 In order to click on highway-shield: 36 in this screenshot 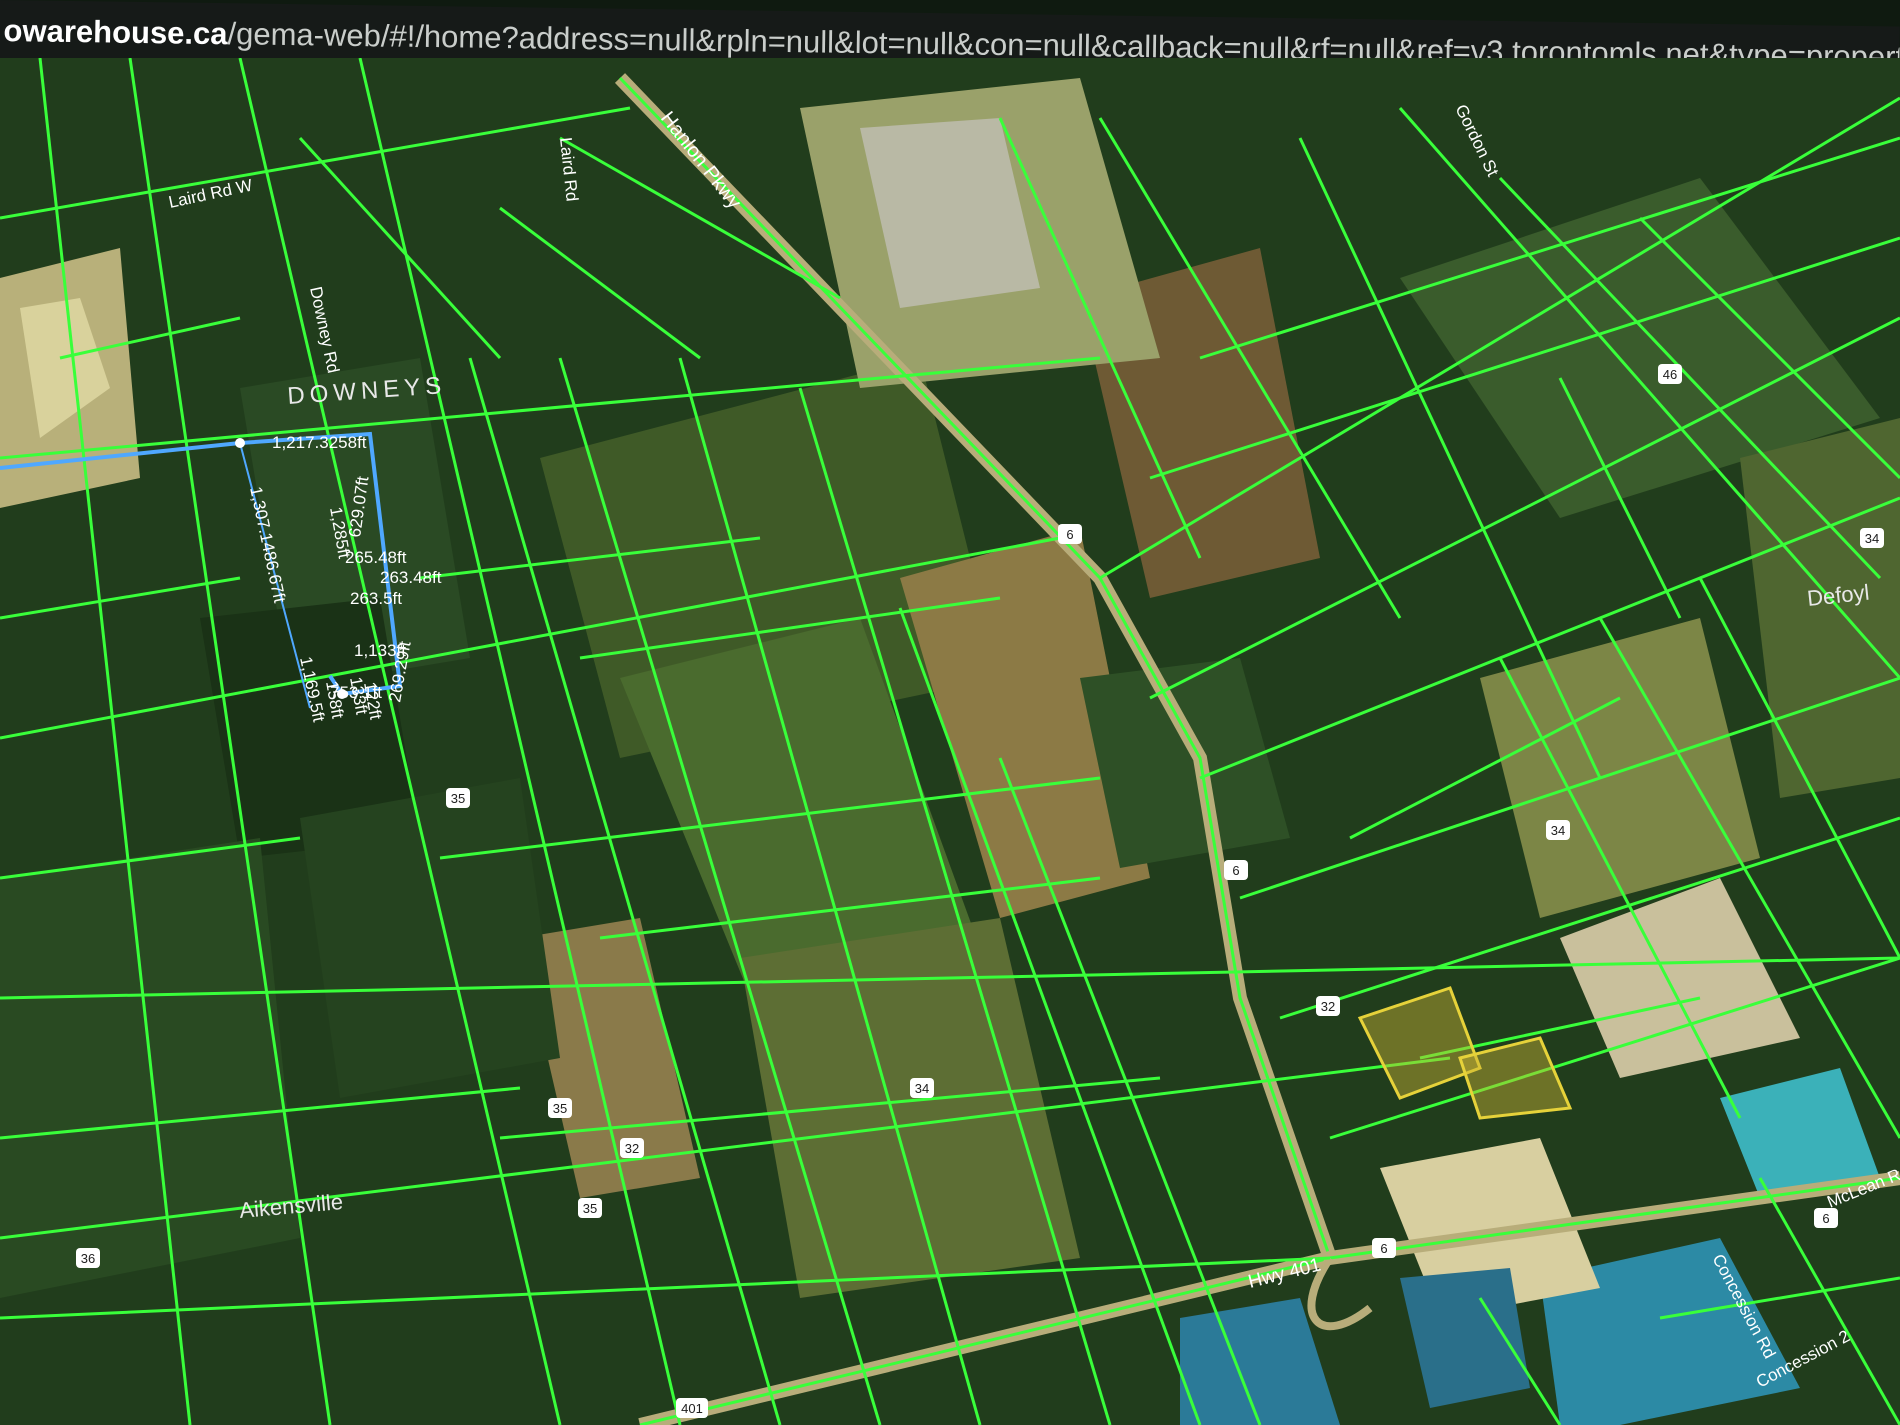, I will do `click(88, 1258)`.